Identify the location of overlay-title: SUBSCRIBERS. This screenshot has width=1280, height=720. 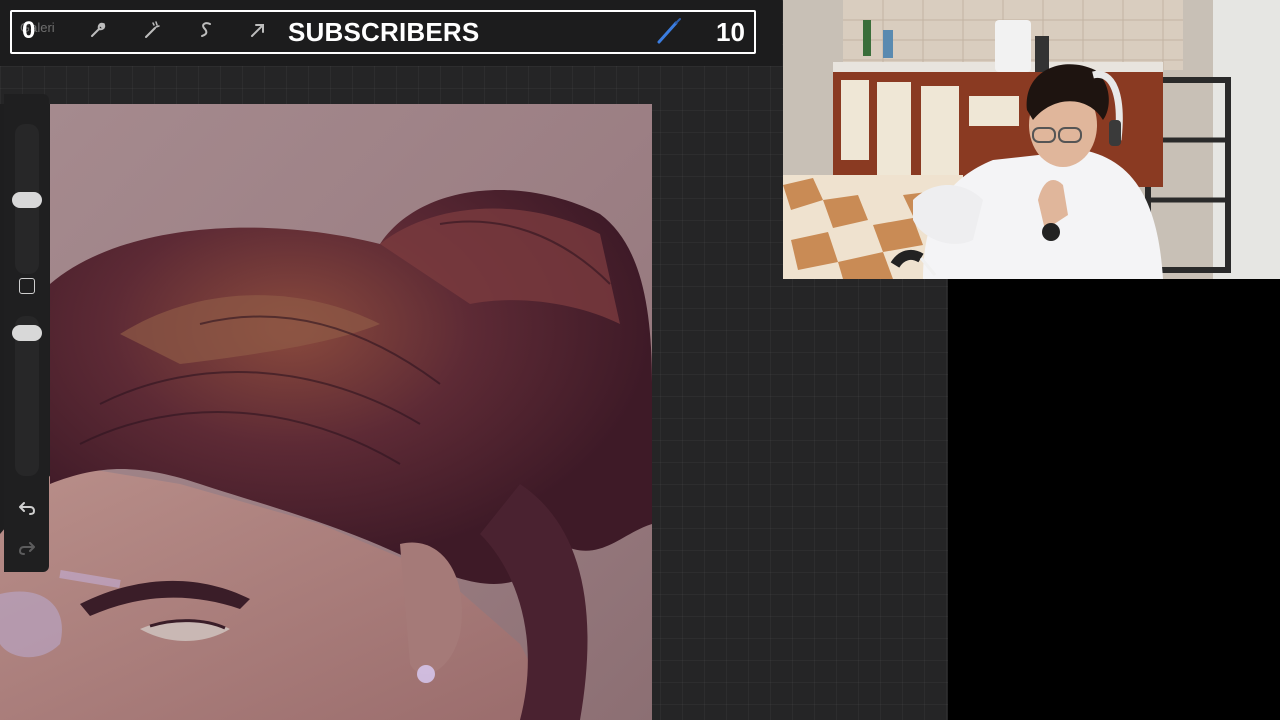
(384, 32).